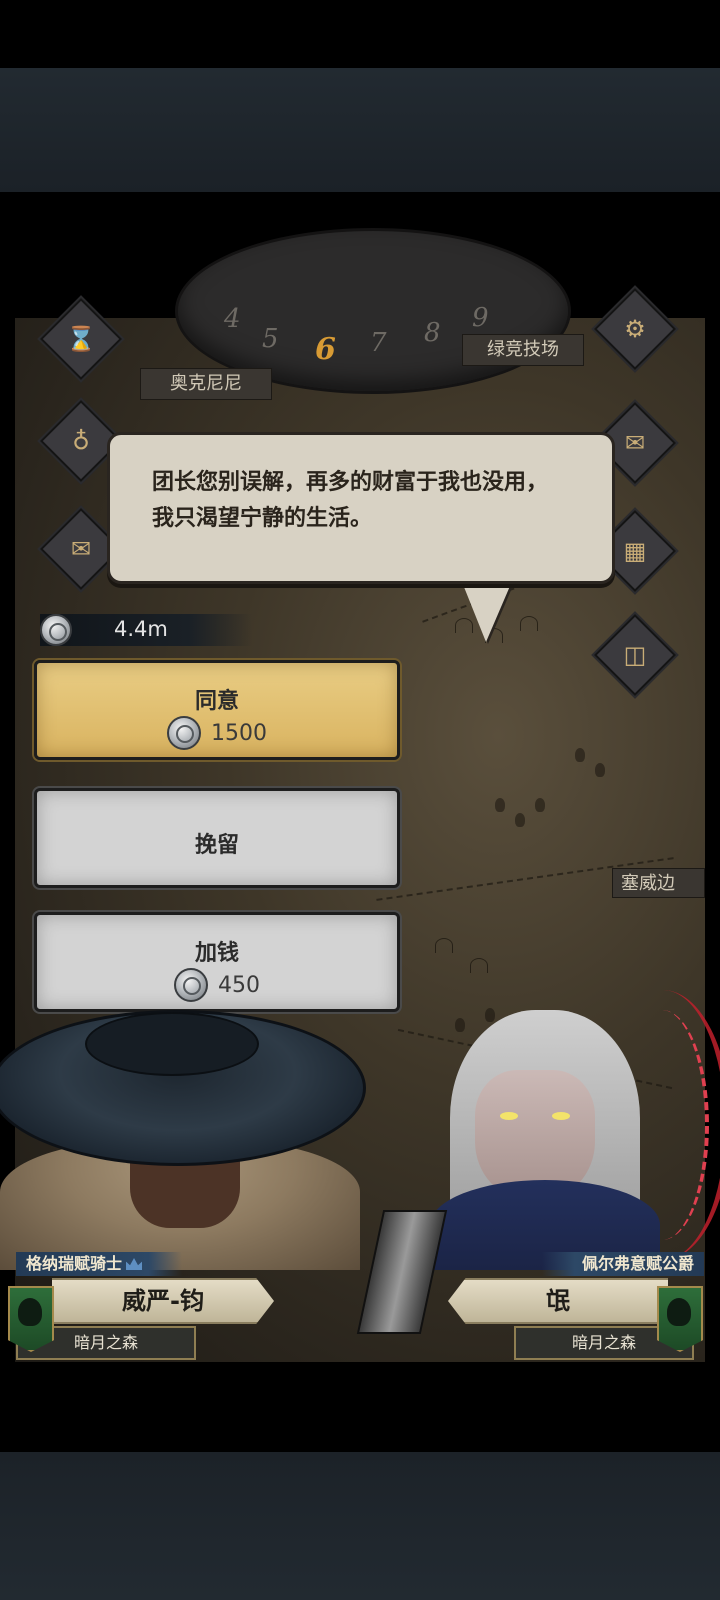  What do you see at coordinates (432, 333) in the screenshot?
I see `day-number: 8` at bounding box center [432, 333].